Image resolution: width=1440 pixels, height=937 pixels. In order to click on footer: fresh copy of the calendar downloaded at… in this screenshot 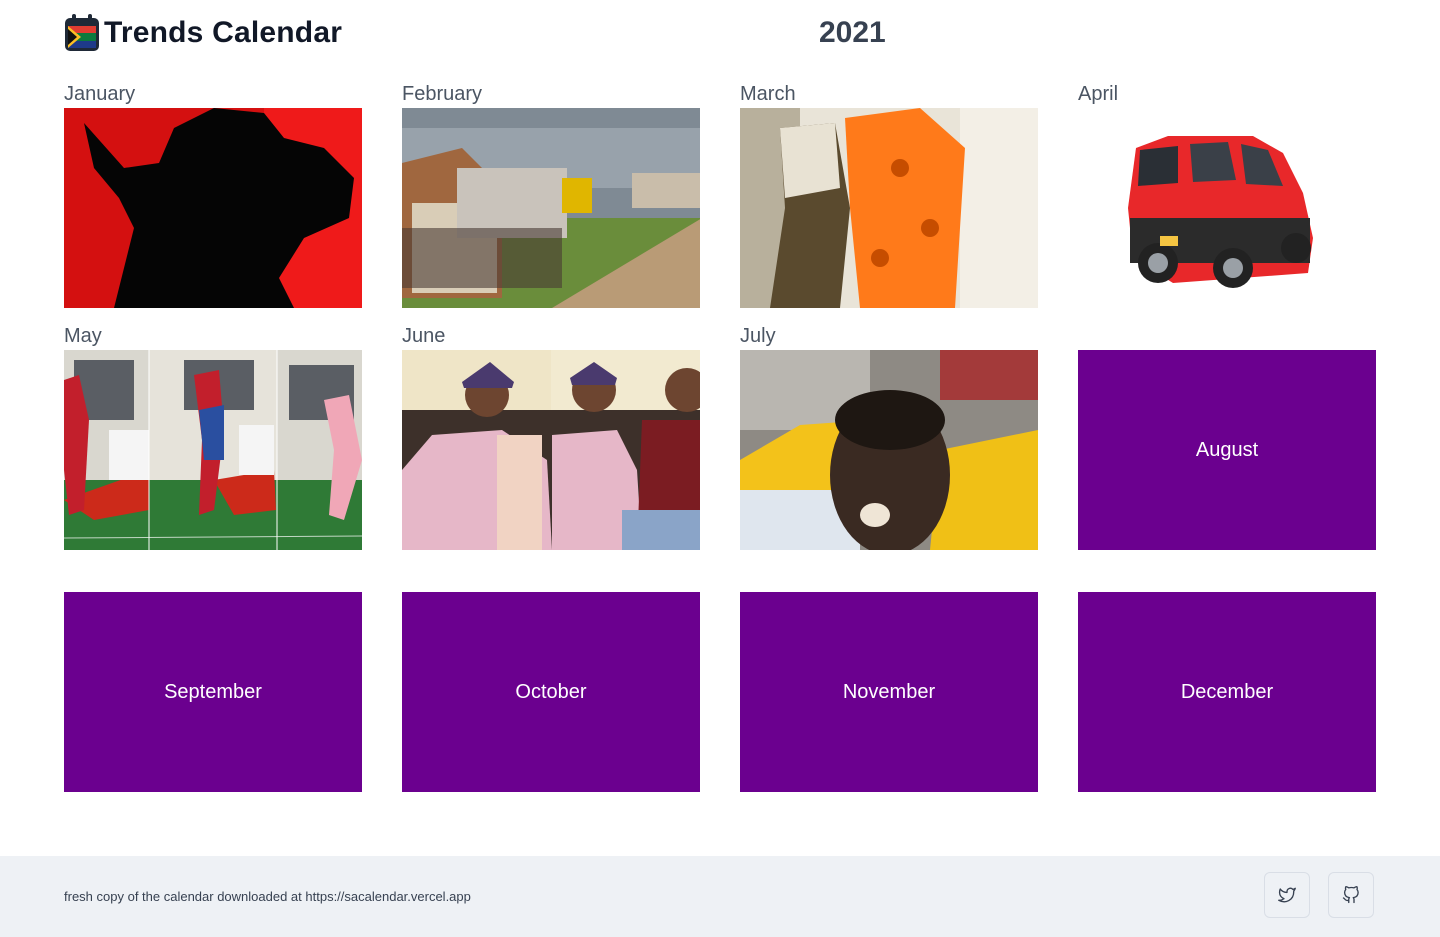, I will do `click(720, 896)`.